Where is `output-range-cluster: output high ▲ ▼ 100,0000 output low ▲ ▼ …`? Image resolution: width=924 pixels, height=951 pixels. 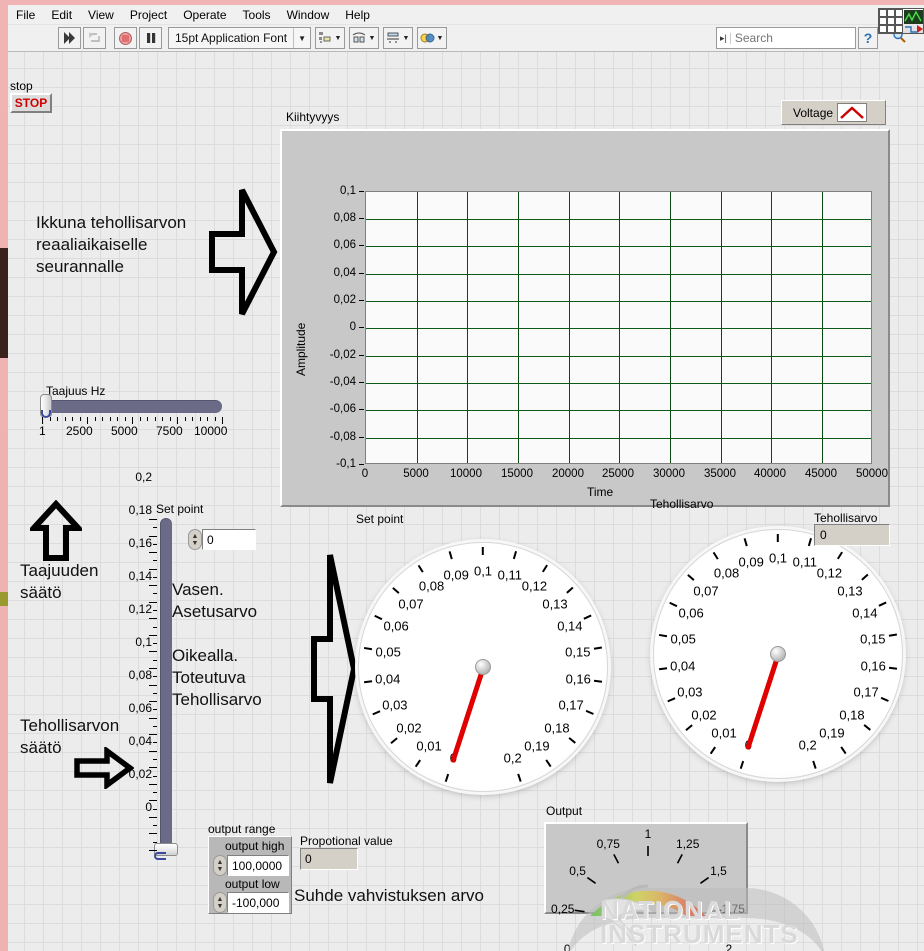 output-range-cluster: output high ▲ ▼ 100,0000 output low ▲ ▼ … is located at coordinates (250, 875).